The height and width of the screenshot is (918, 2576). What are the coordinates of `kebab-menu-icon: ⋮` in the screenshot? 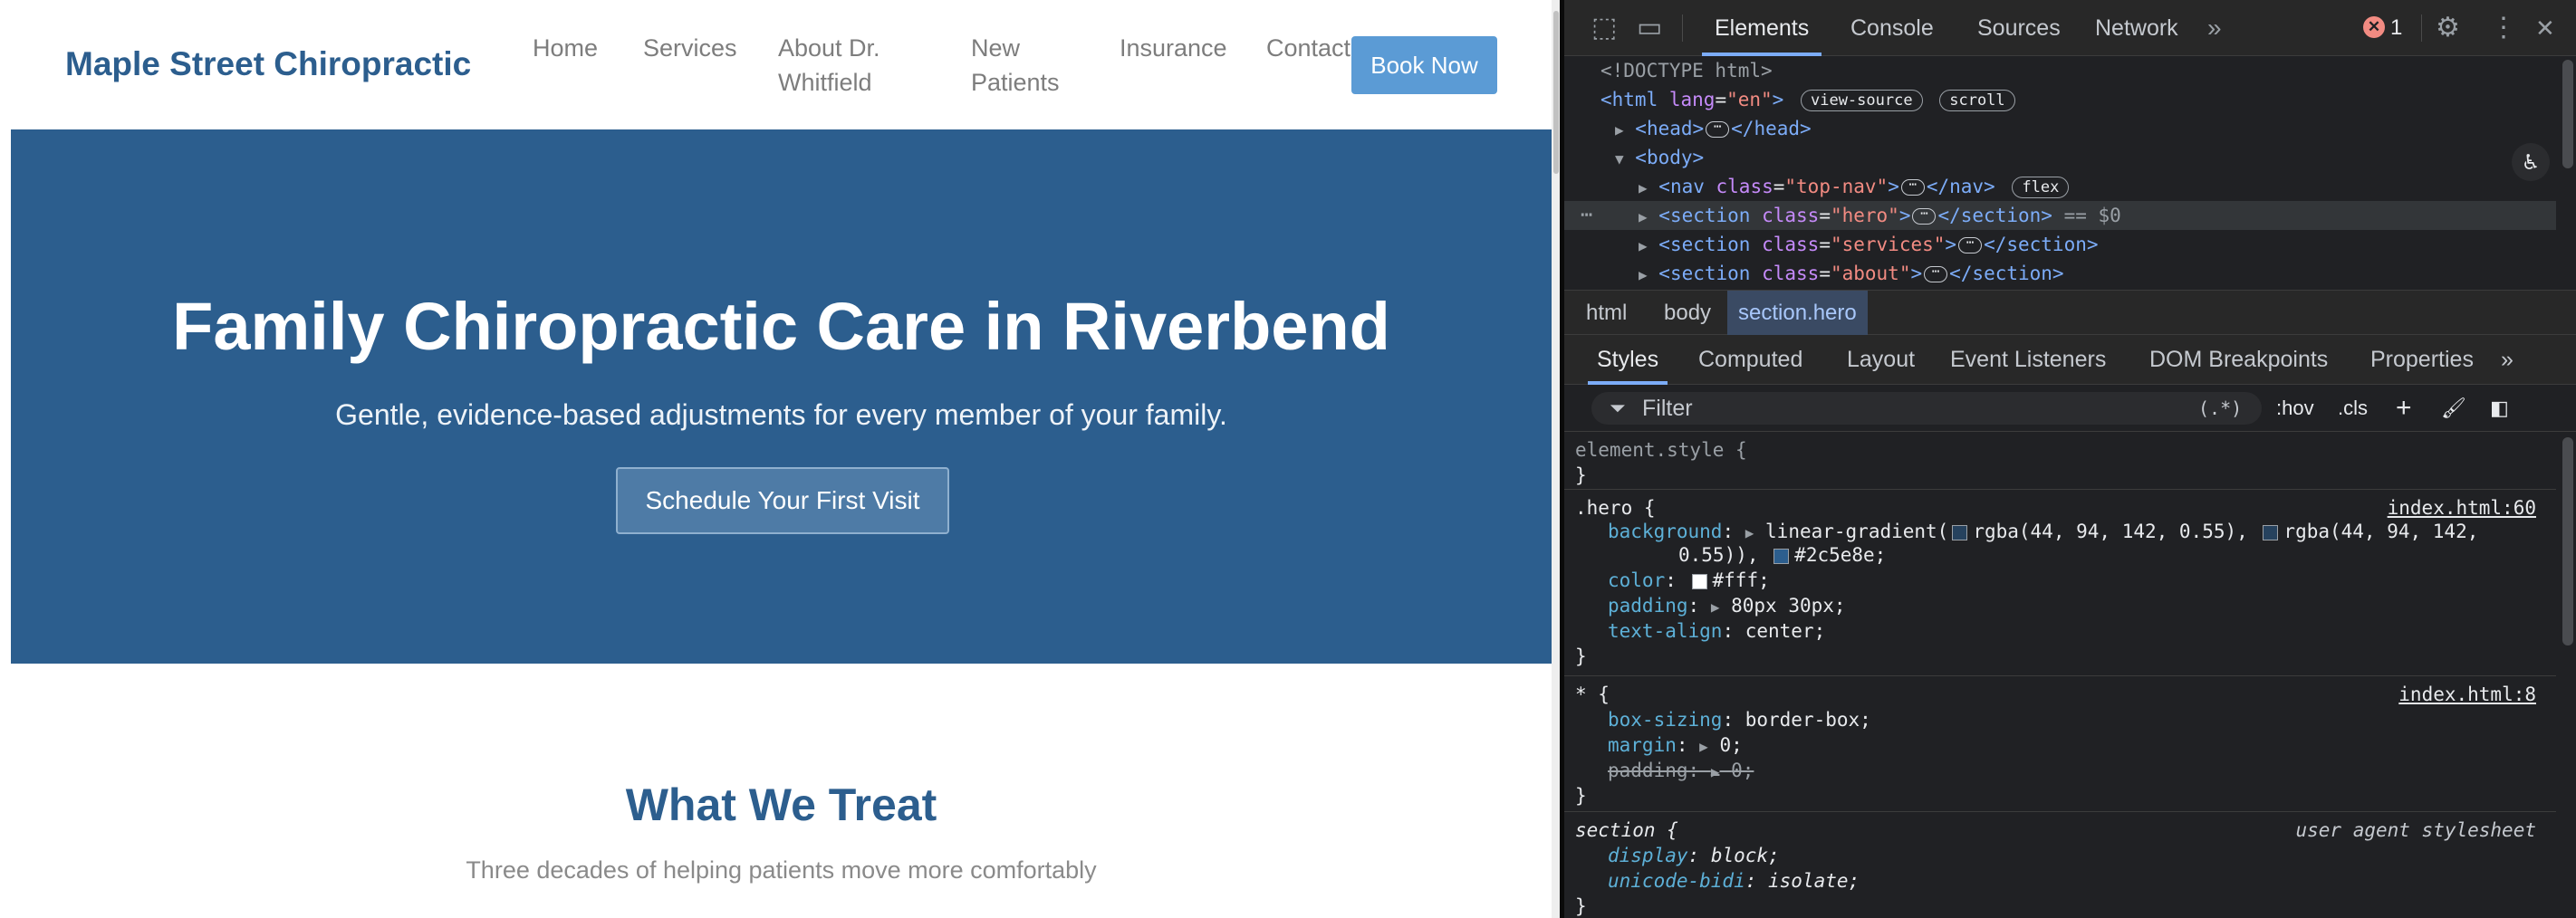 It's located at (2503, 28).